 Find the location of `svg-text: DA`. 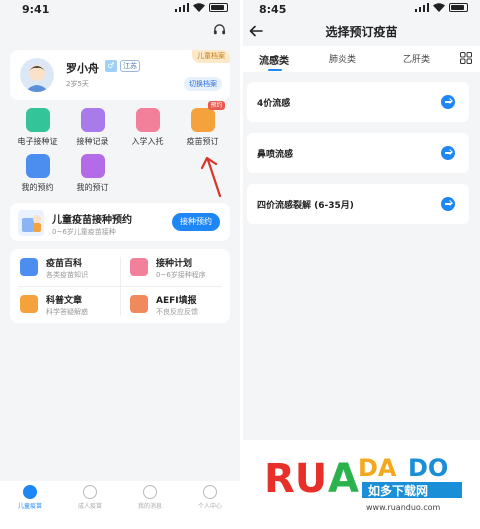

svg-text: DA is located at coordinates (377, 468).